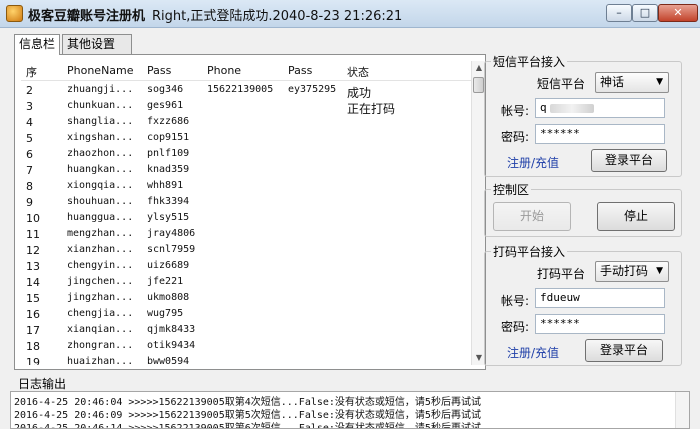 This screenshot has width=700, height=429. What do you see at coordinates (33, 250) in the screenshot?
I see `cell-index: 12` at bounding box center [33, 250].